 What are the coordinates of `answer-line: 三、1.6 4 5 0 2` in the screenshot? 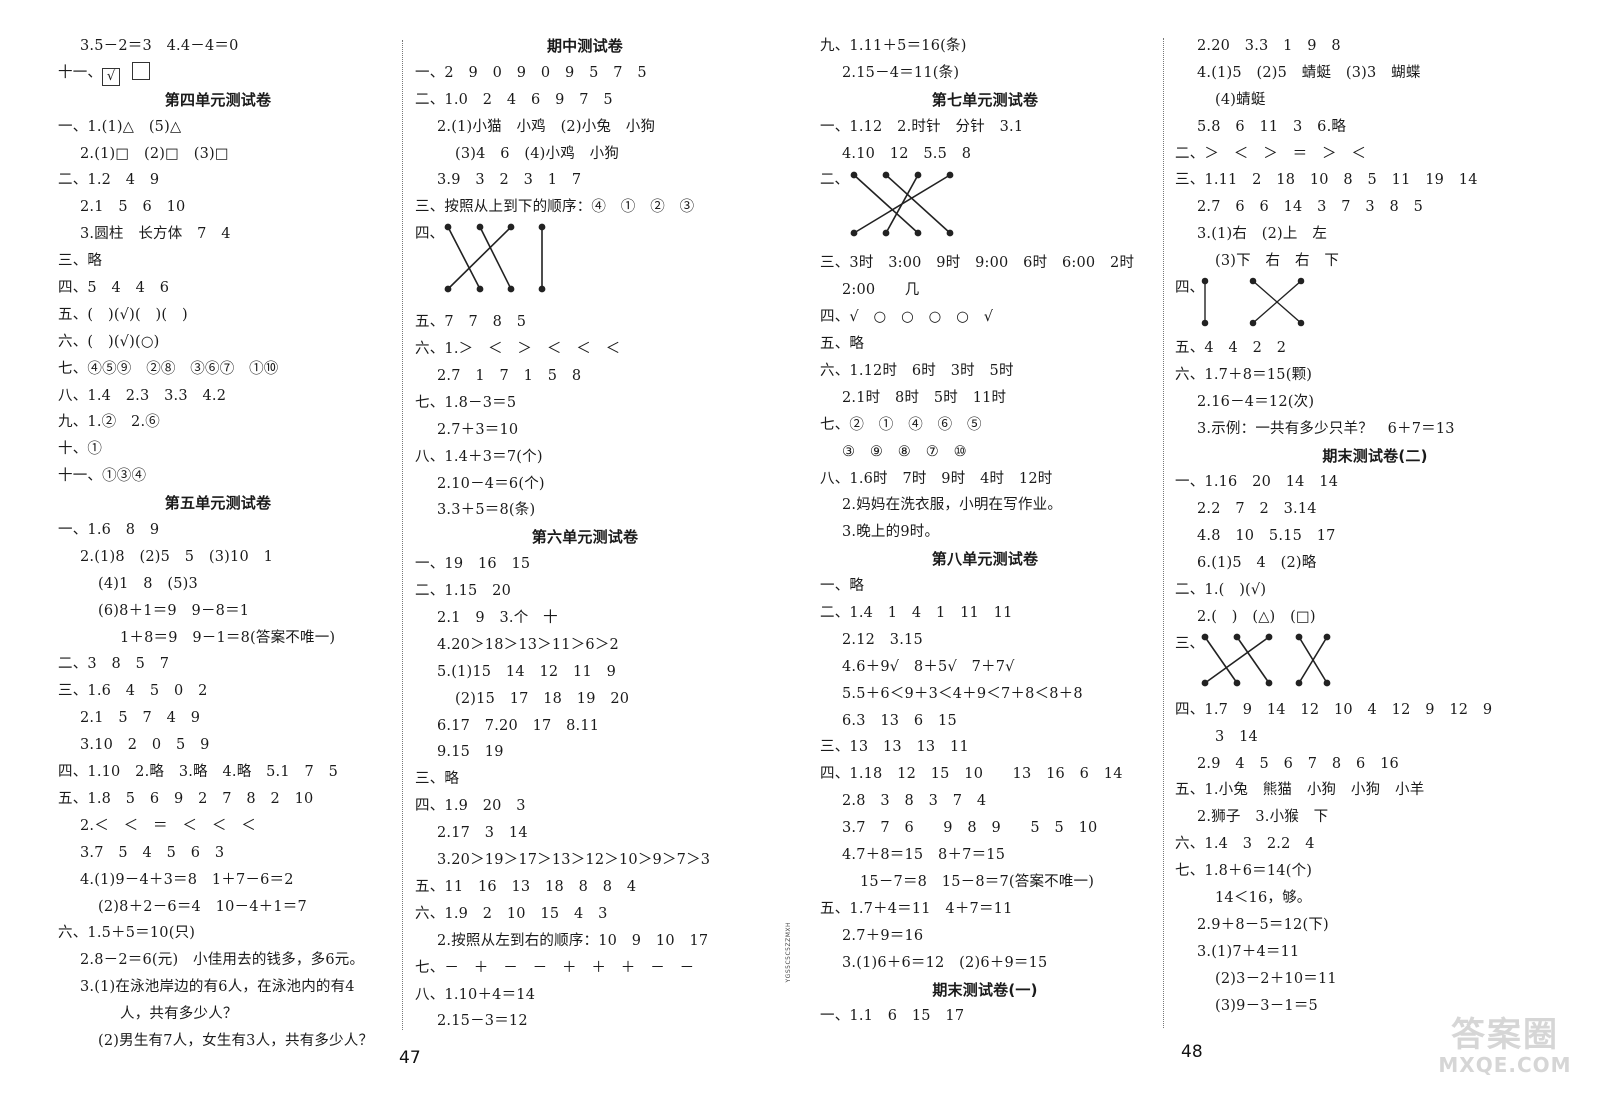 It's located at (133, 691).